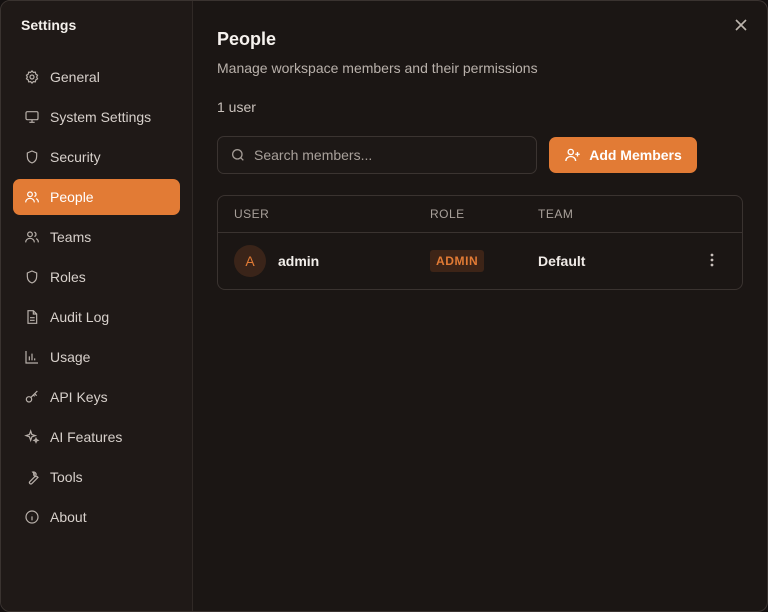 The height and width of the screenshot is (612, 768). Describe the element at coordinates (96, 477) in the screenshot. I see `sidebar-item-tools: Tools` at that location.